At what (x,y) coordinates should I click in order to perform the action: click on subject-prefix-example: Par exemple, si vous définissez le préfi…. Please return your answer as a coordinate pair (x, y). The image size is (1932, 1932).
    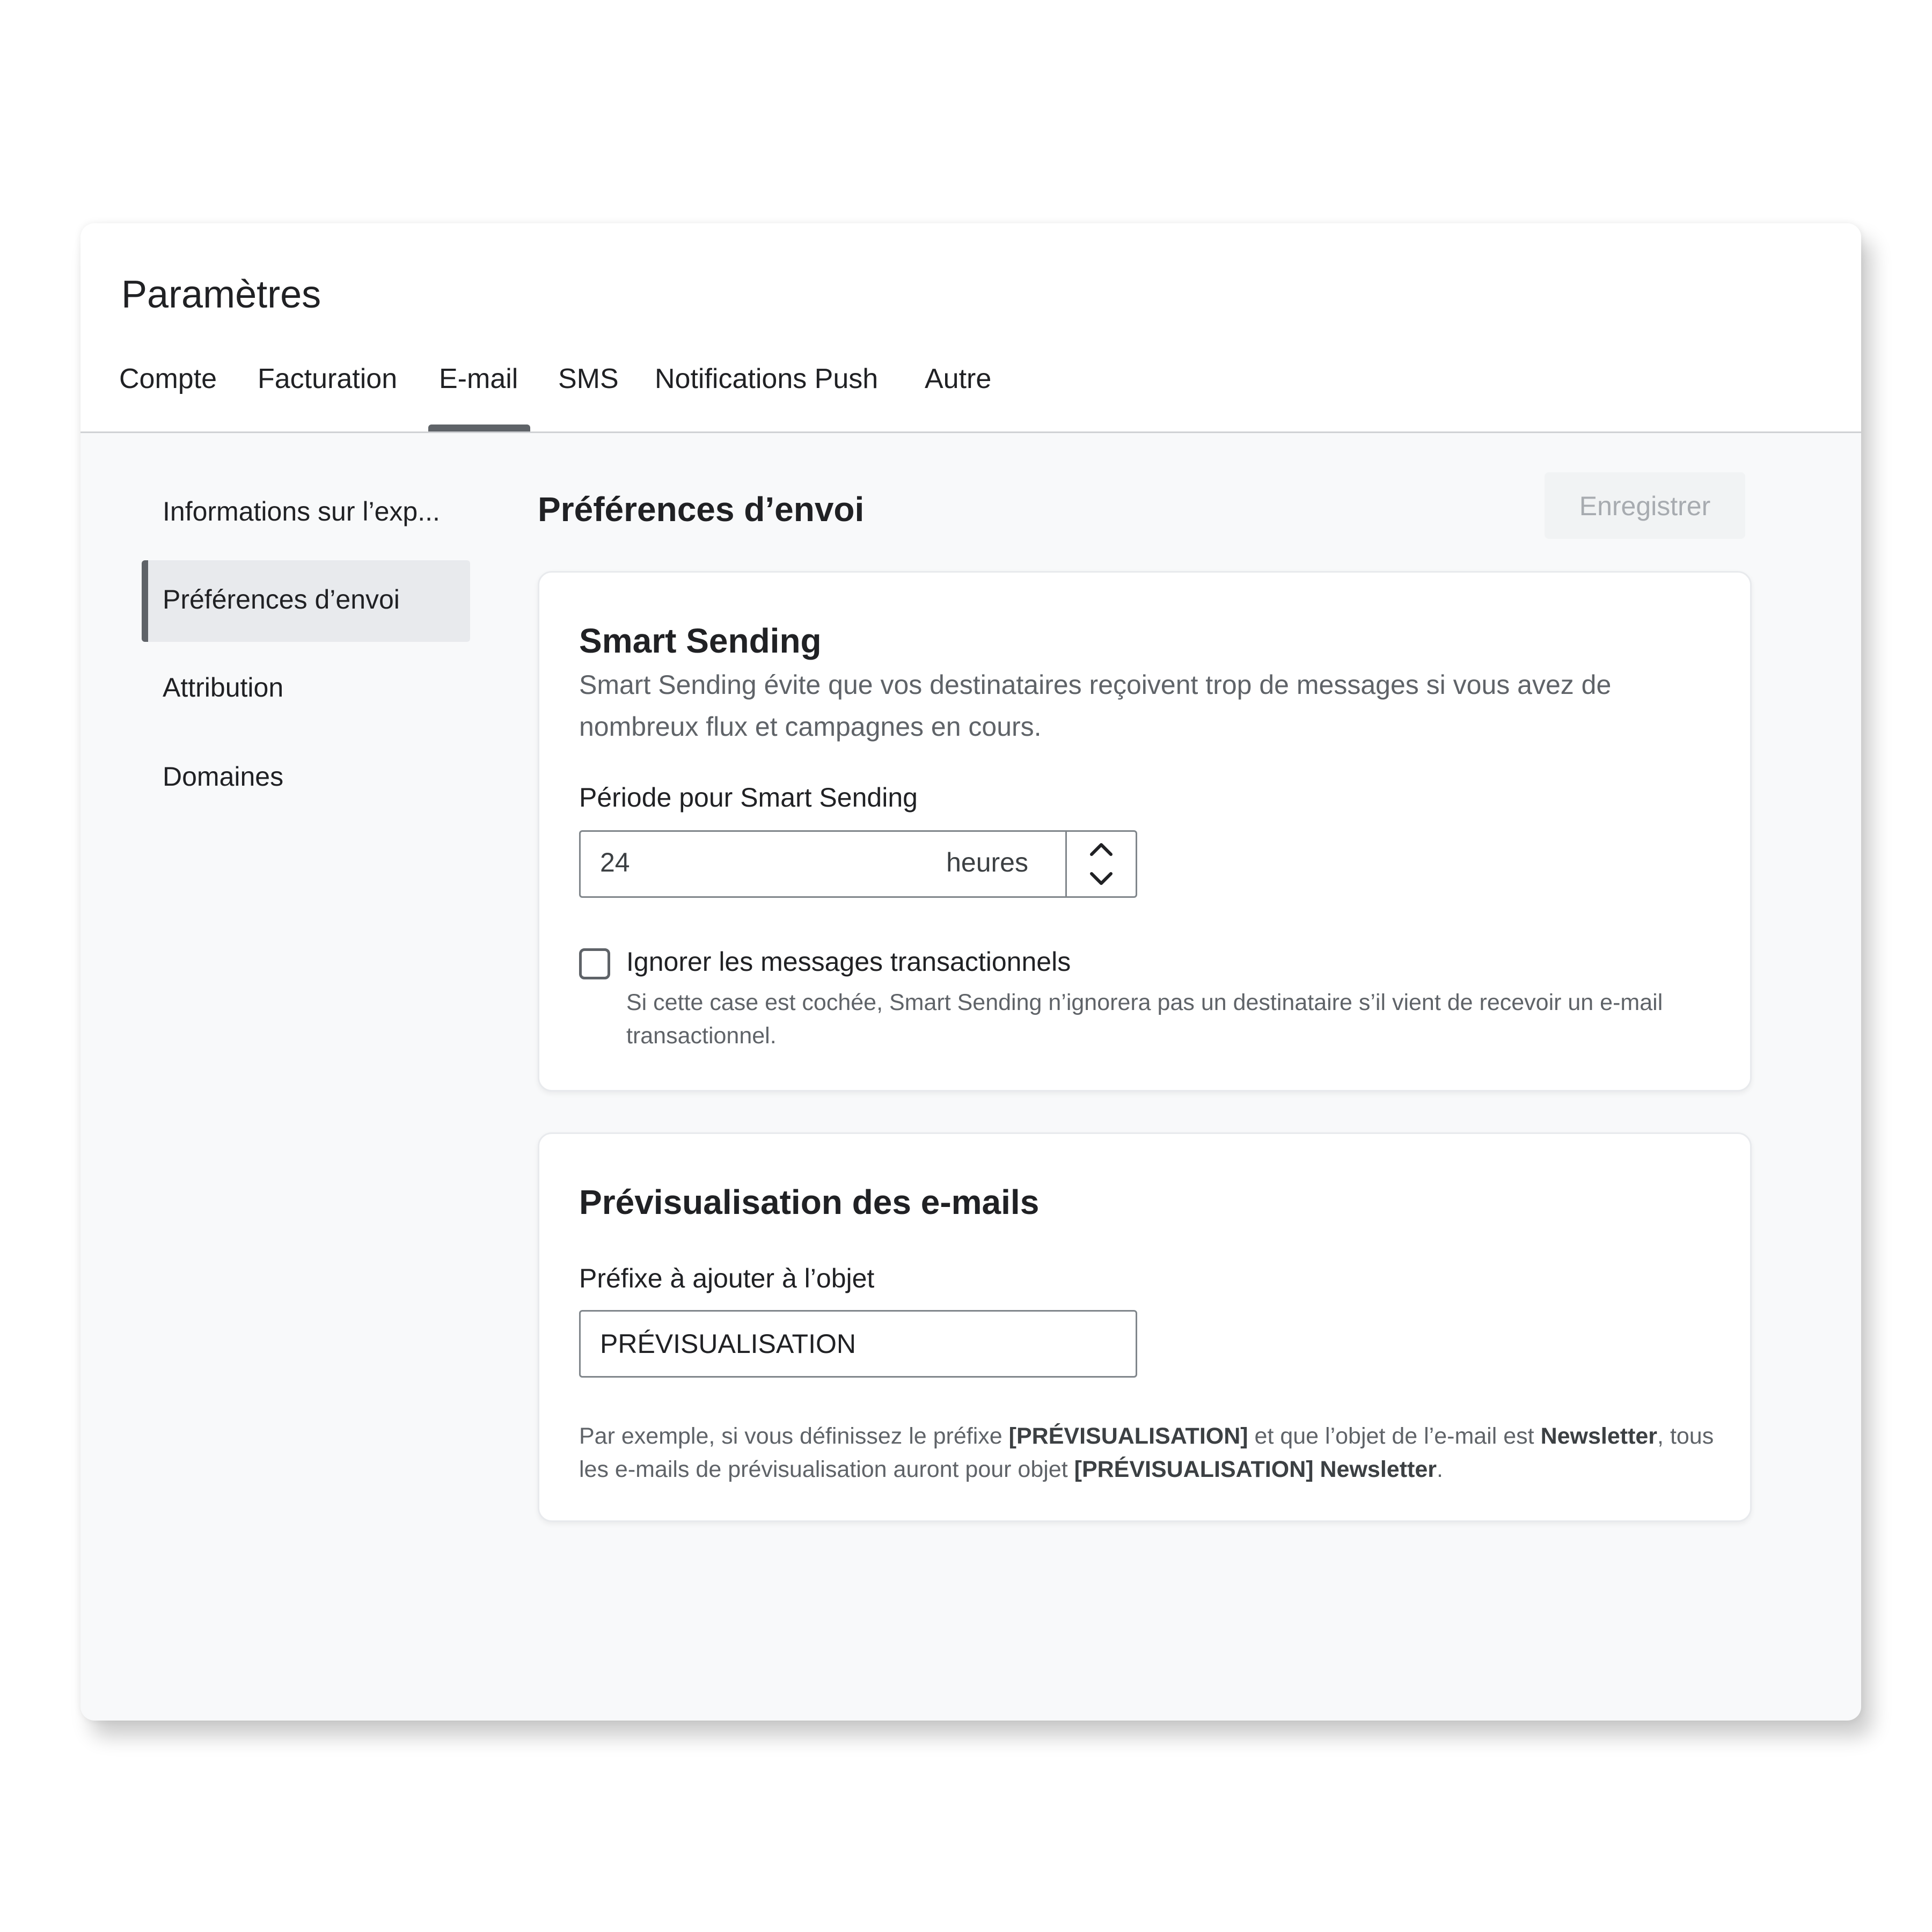
    Looking at the image, I should click on (1146, 1452).